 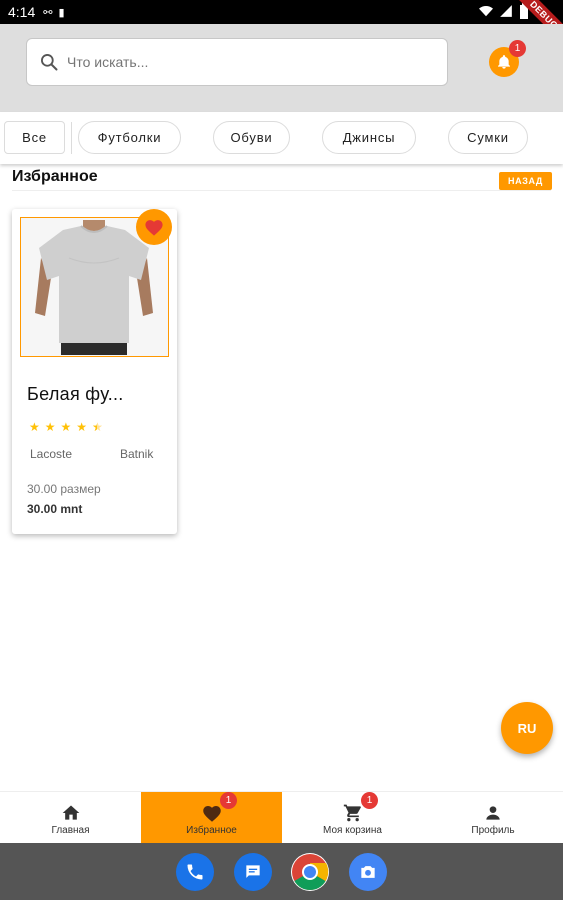 What do you see at coordinates (48, 12) in the screenshot?
I see `sync-icon: ⚯` at bounding box center [48, 12].